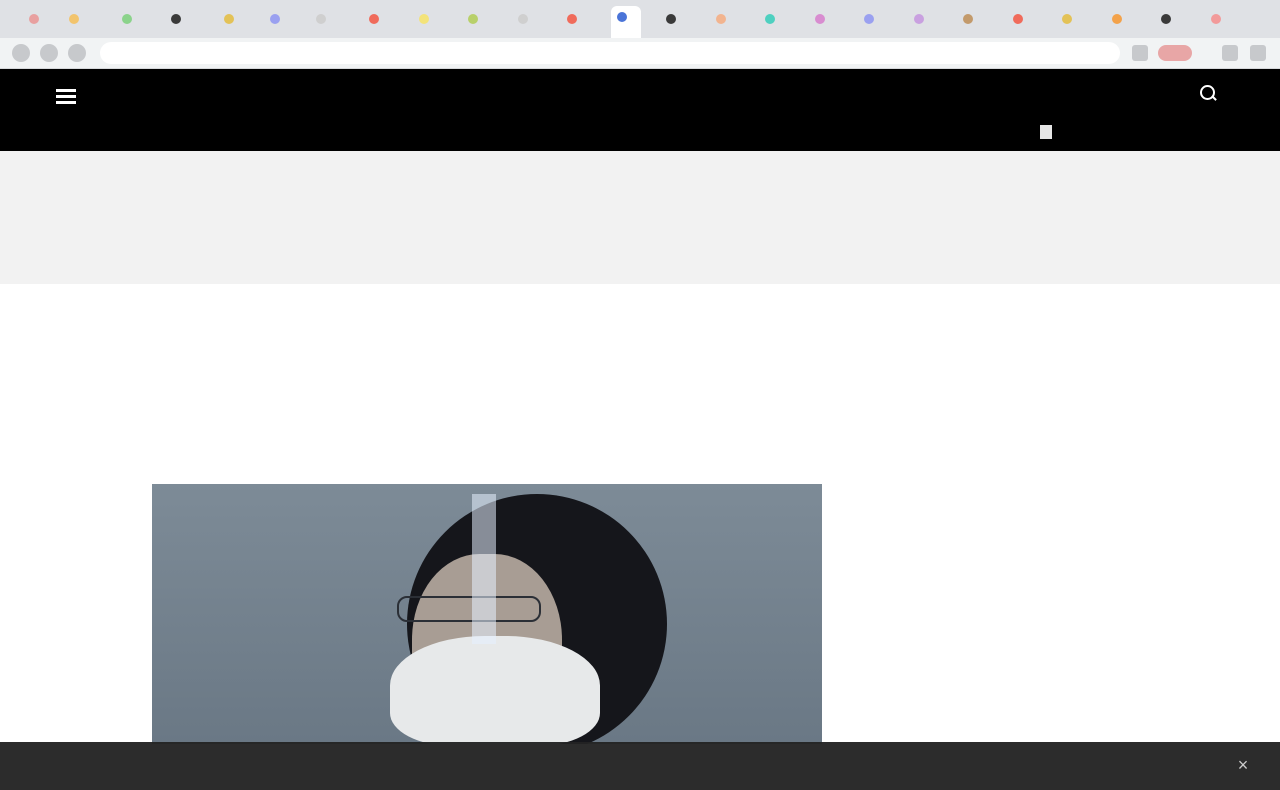 This screenshot has height=790, width=1280. What do you see at coordinates (640, 132) in the screenshot?
I see `section-nav` at bounding box center [640, 132].